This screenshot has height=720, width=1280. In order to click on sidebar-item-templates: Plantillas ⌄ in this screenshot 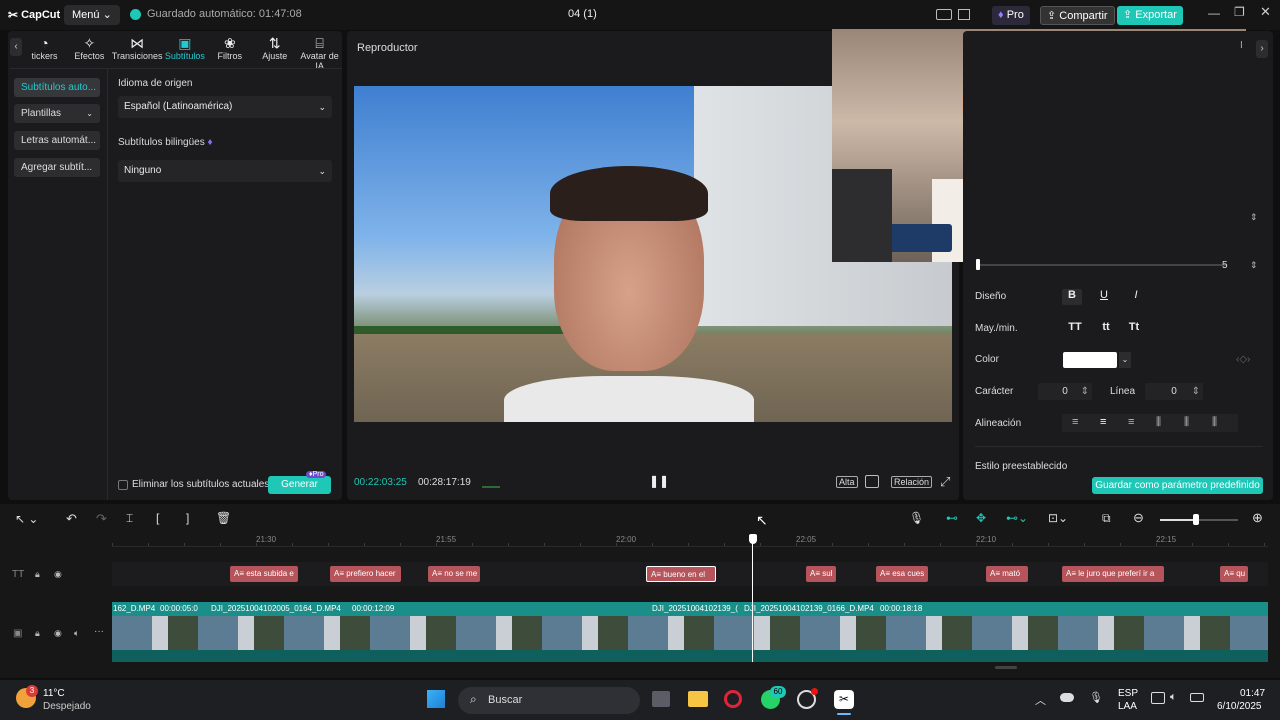, I will do `click(57, 113)`.